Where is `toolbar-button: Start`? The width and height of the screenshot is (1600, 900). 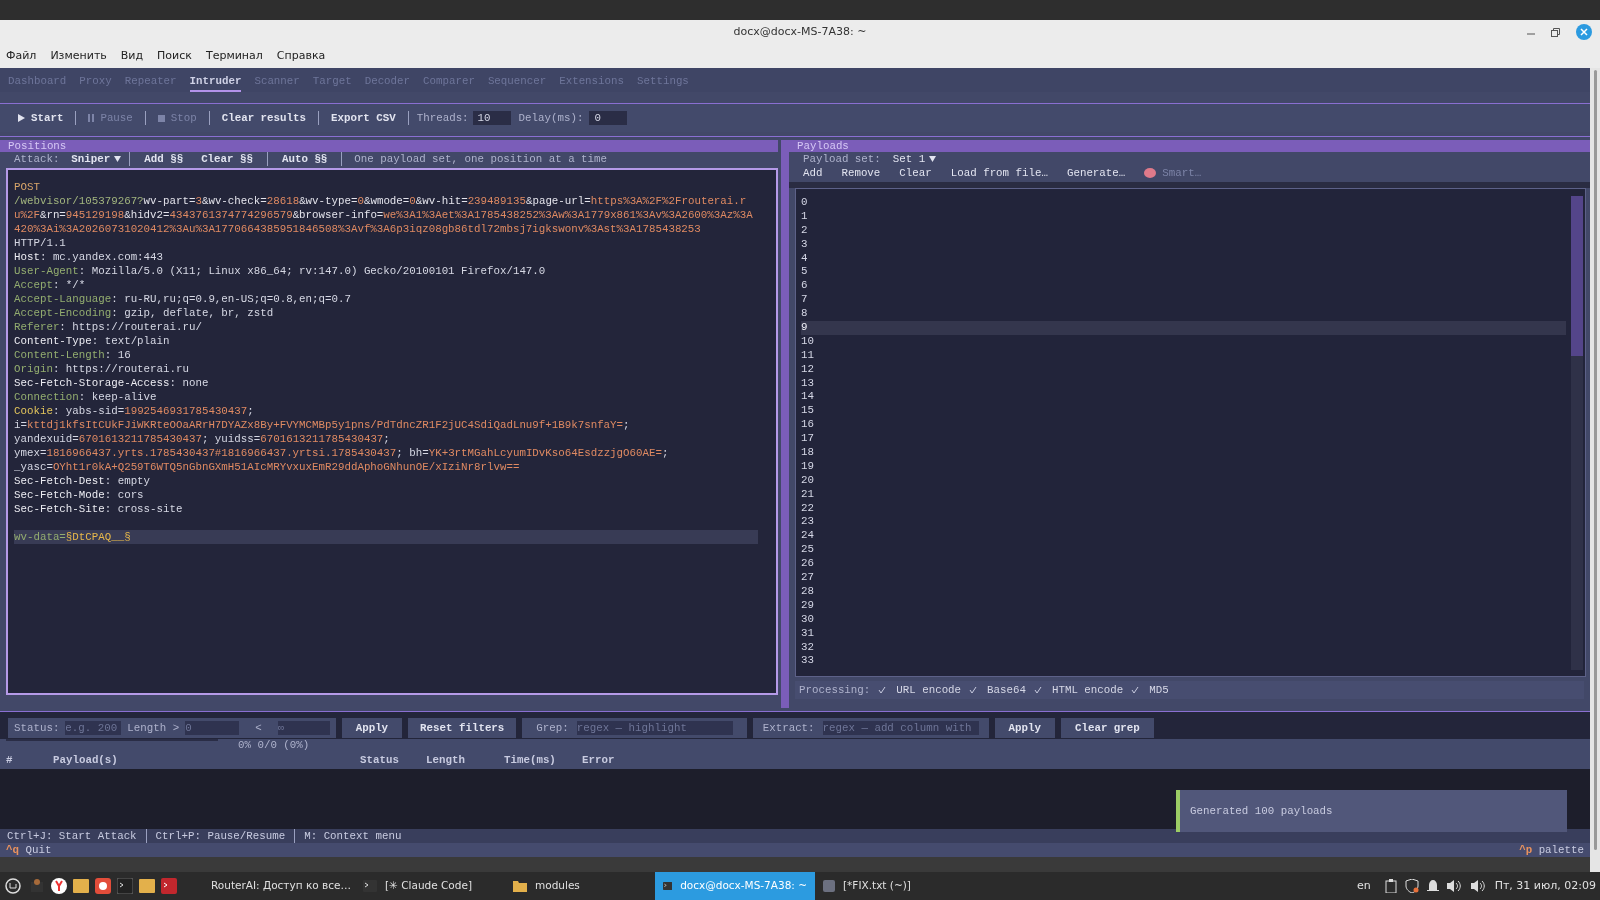
toolbar-button: Start is located at coordinates (41, 118).